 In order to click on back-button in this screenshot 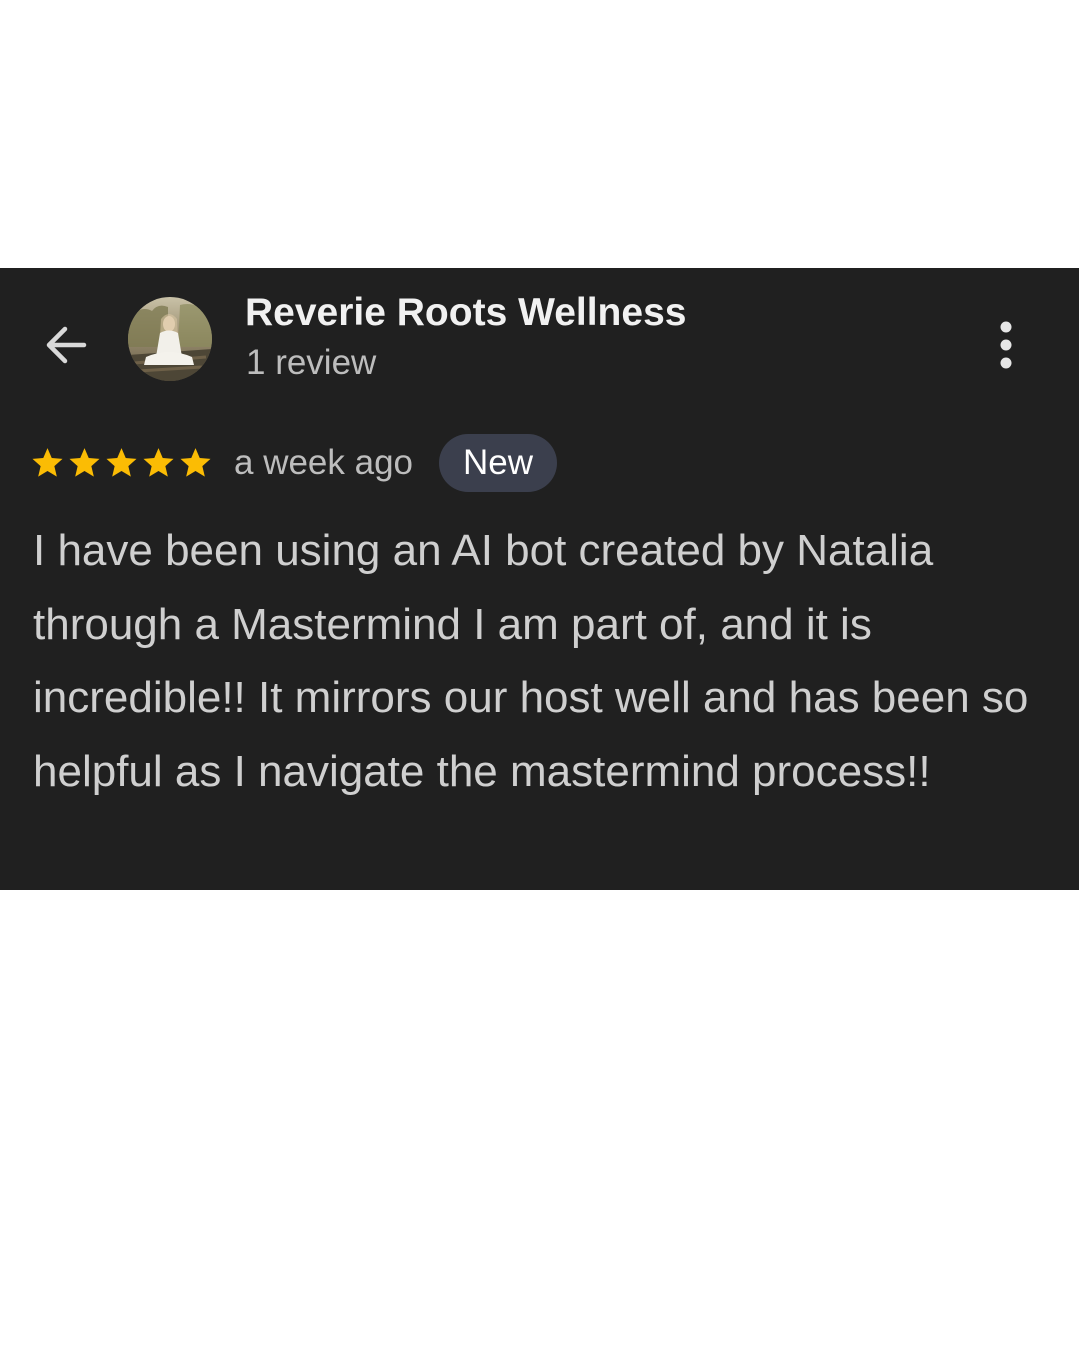, I will do `click(65, 345)`.